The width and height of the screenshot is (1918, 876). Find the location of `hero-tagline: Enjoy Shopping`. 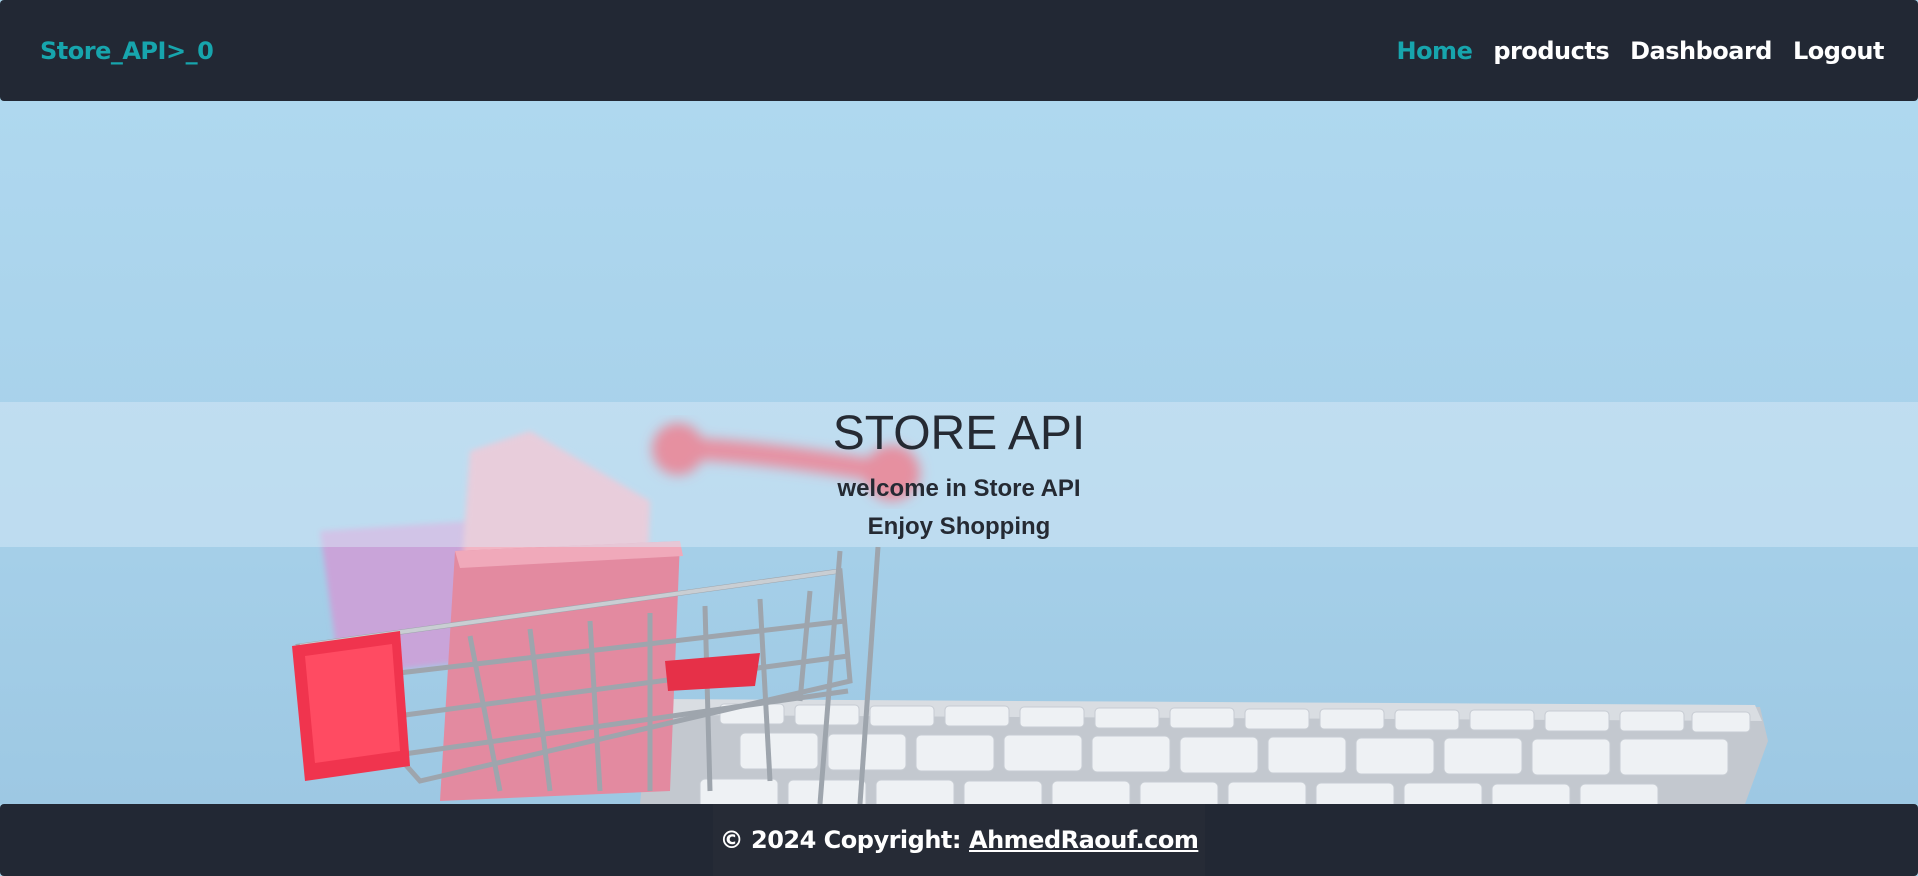

hero-tagline: Enjoy Shopping is located at coordinates (959, 526).